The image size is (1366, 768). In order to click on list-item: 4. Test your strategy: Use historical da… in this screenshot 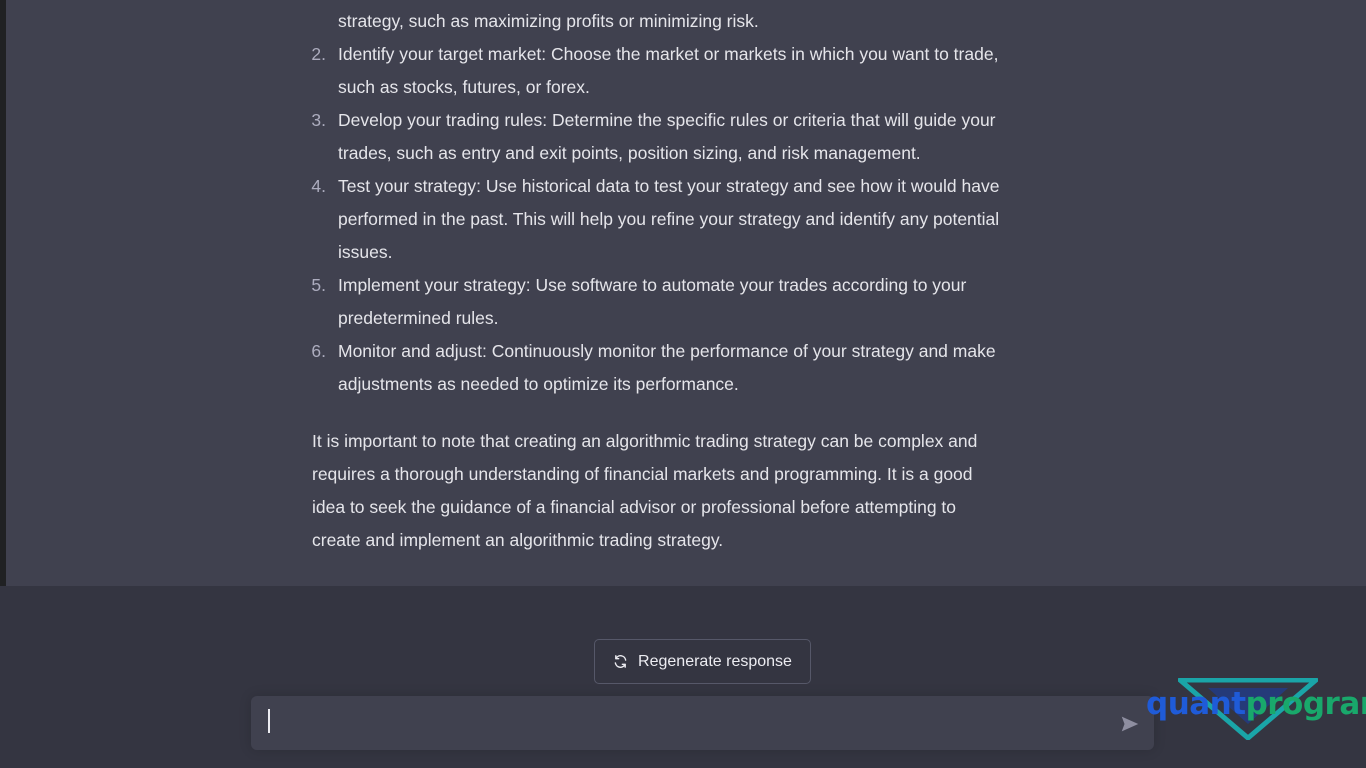, I will do `click(701, 219)`.